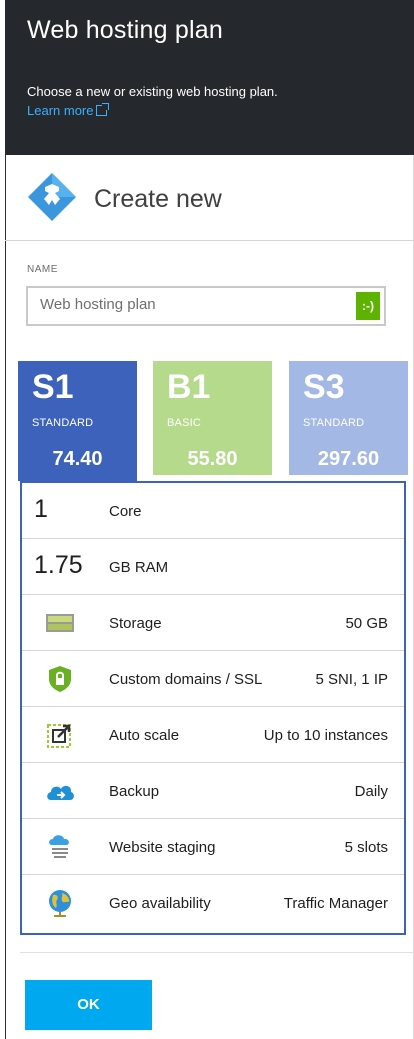 This screenshot has height=1039, width=414. Describe the element at coordinates (134, 791) in the screenshot. I see `feature-label: Backup` at that location.